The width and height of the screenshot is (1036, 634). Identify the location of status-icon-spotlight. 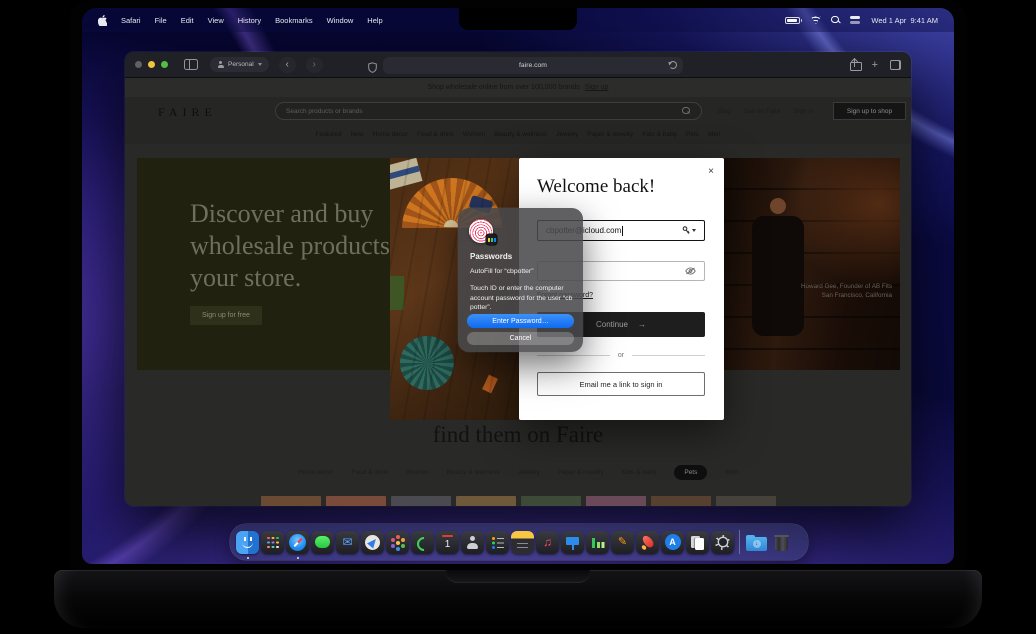
(835, 20).